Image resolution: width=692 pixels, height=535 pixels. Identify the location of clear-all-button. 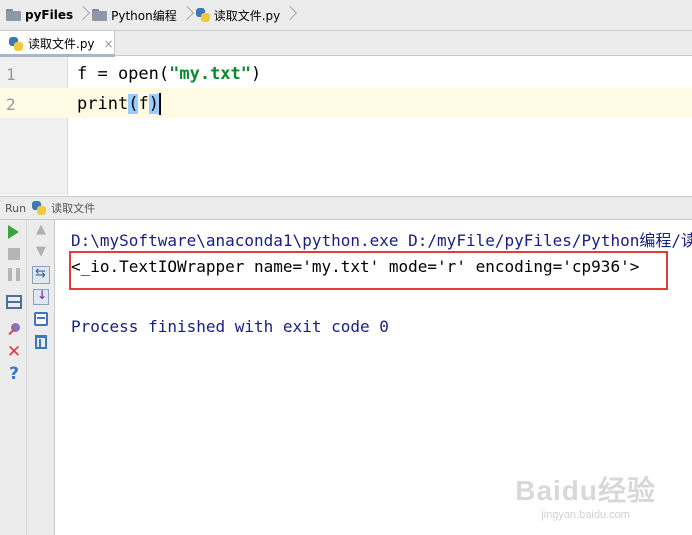
(41, 341).